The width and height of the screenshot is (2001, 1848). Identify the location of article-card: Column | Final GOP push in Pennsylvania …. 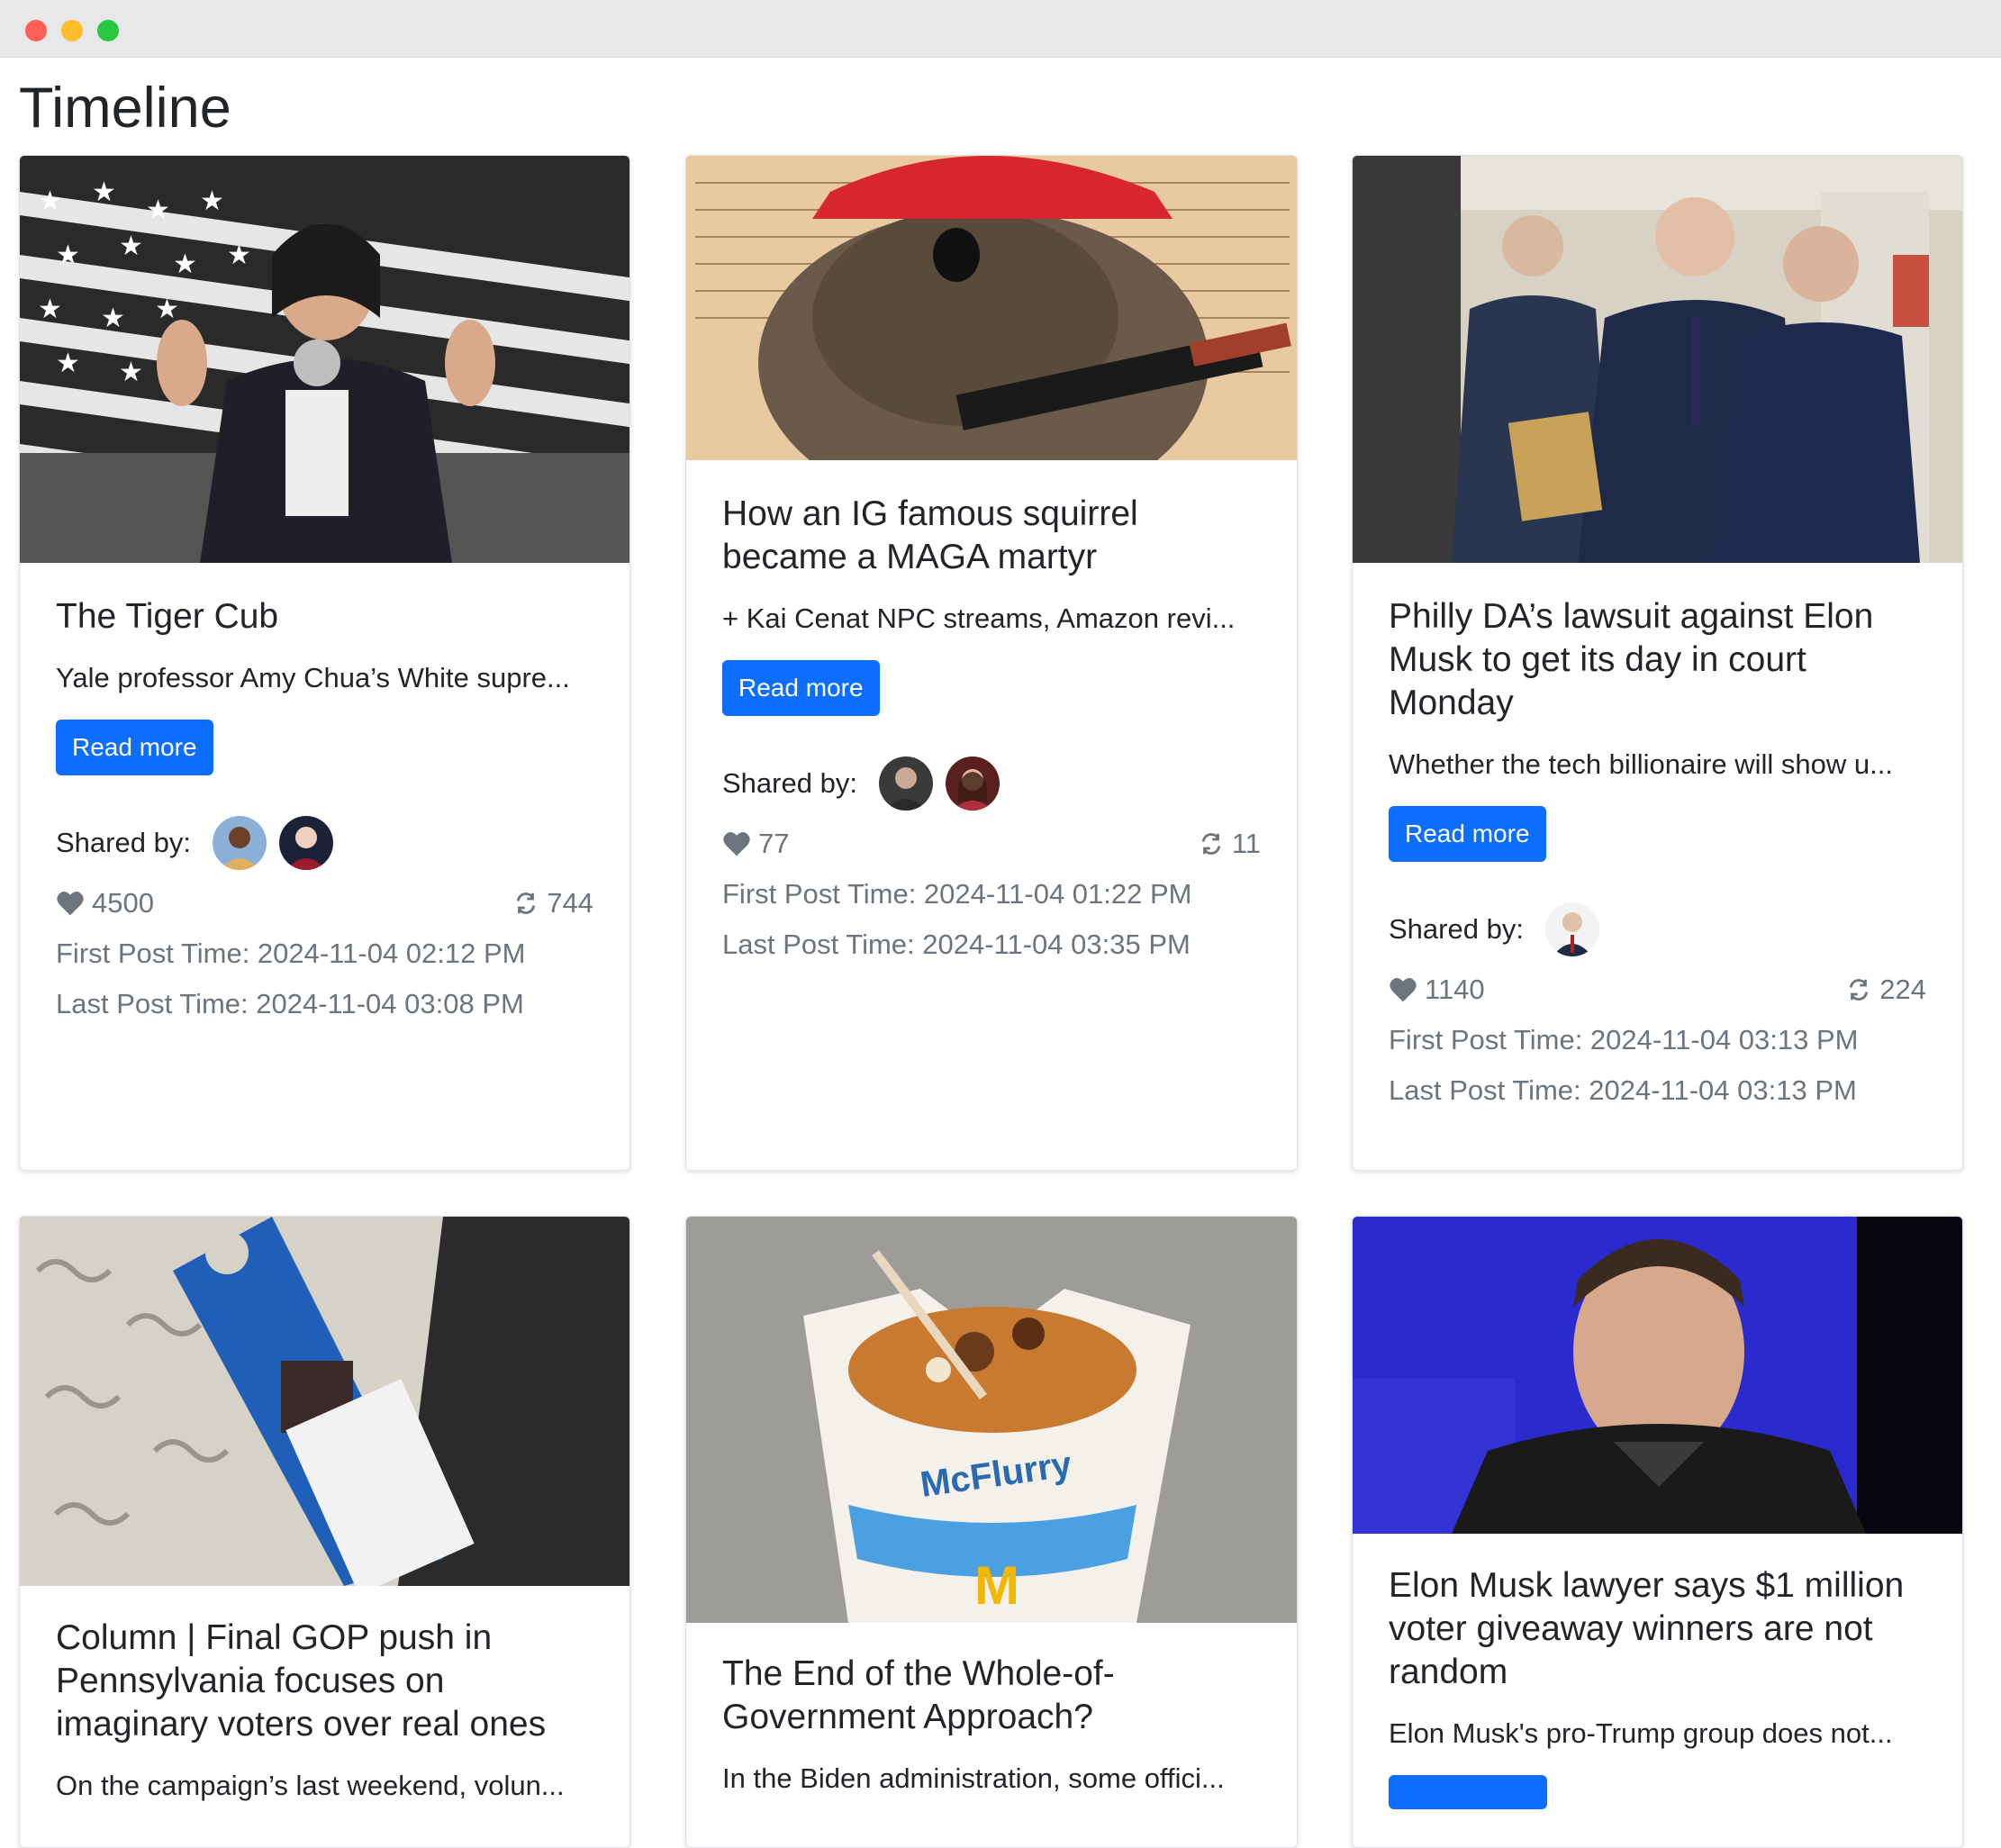
(324, 1532).